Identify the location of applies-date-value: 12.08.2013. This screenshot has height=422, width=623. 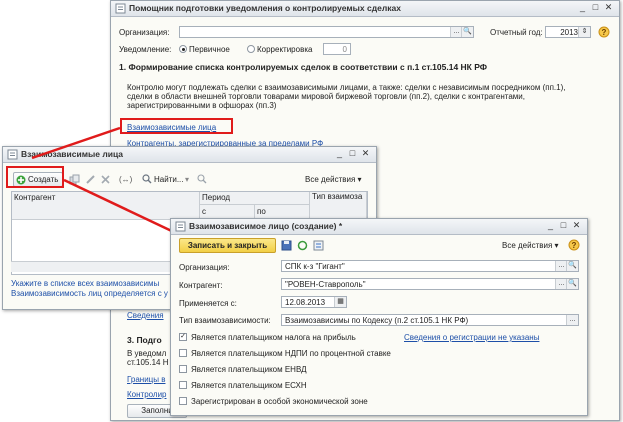
(305, 302).